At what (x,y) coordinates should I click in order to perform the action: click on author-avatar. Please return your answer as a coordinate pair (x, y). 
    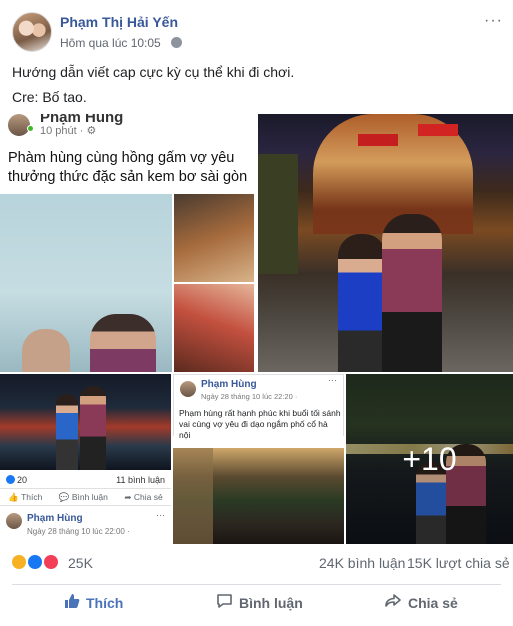
    Looking at the image, I should click on (32, 32).